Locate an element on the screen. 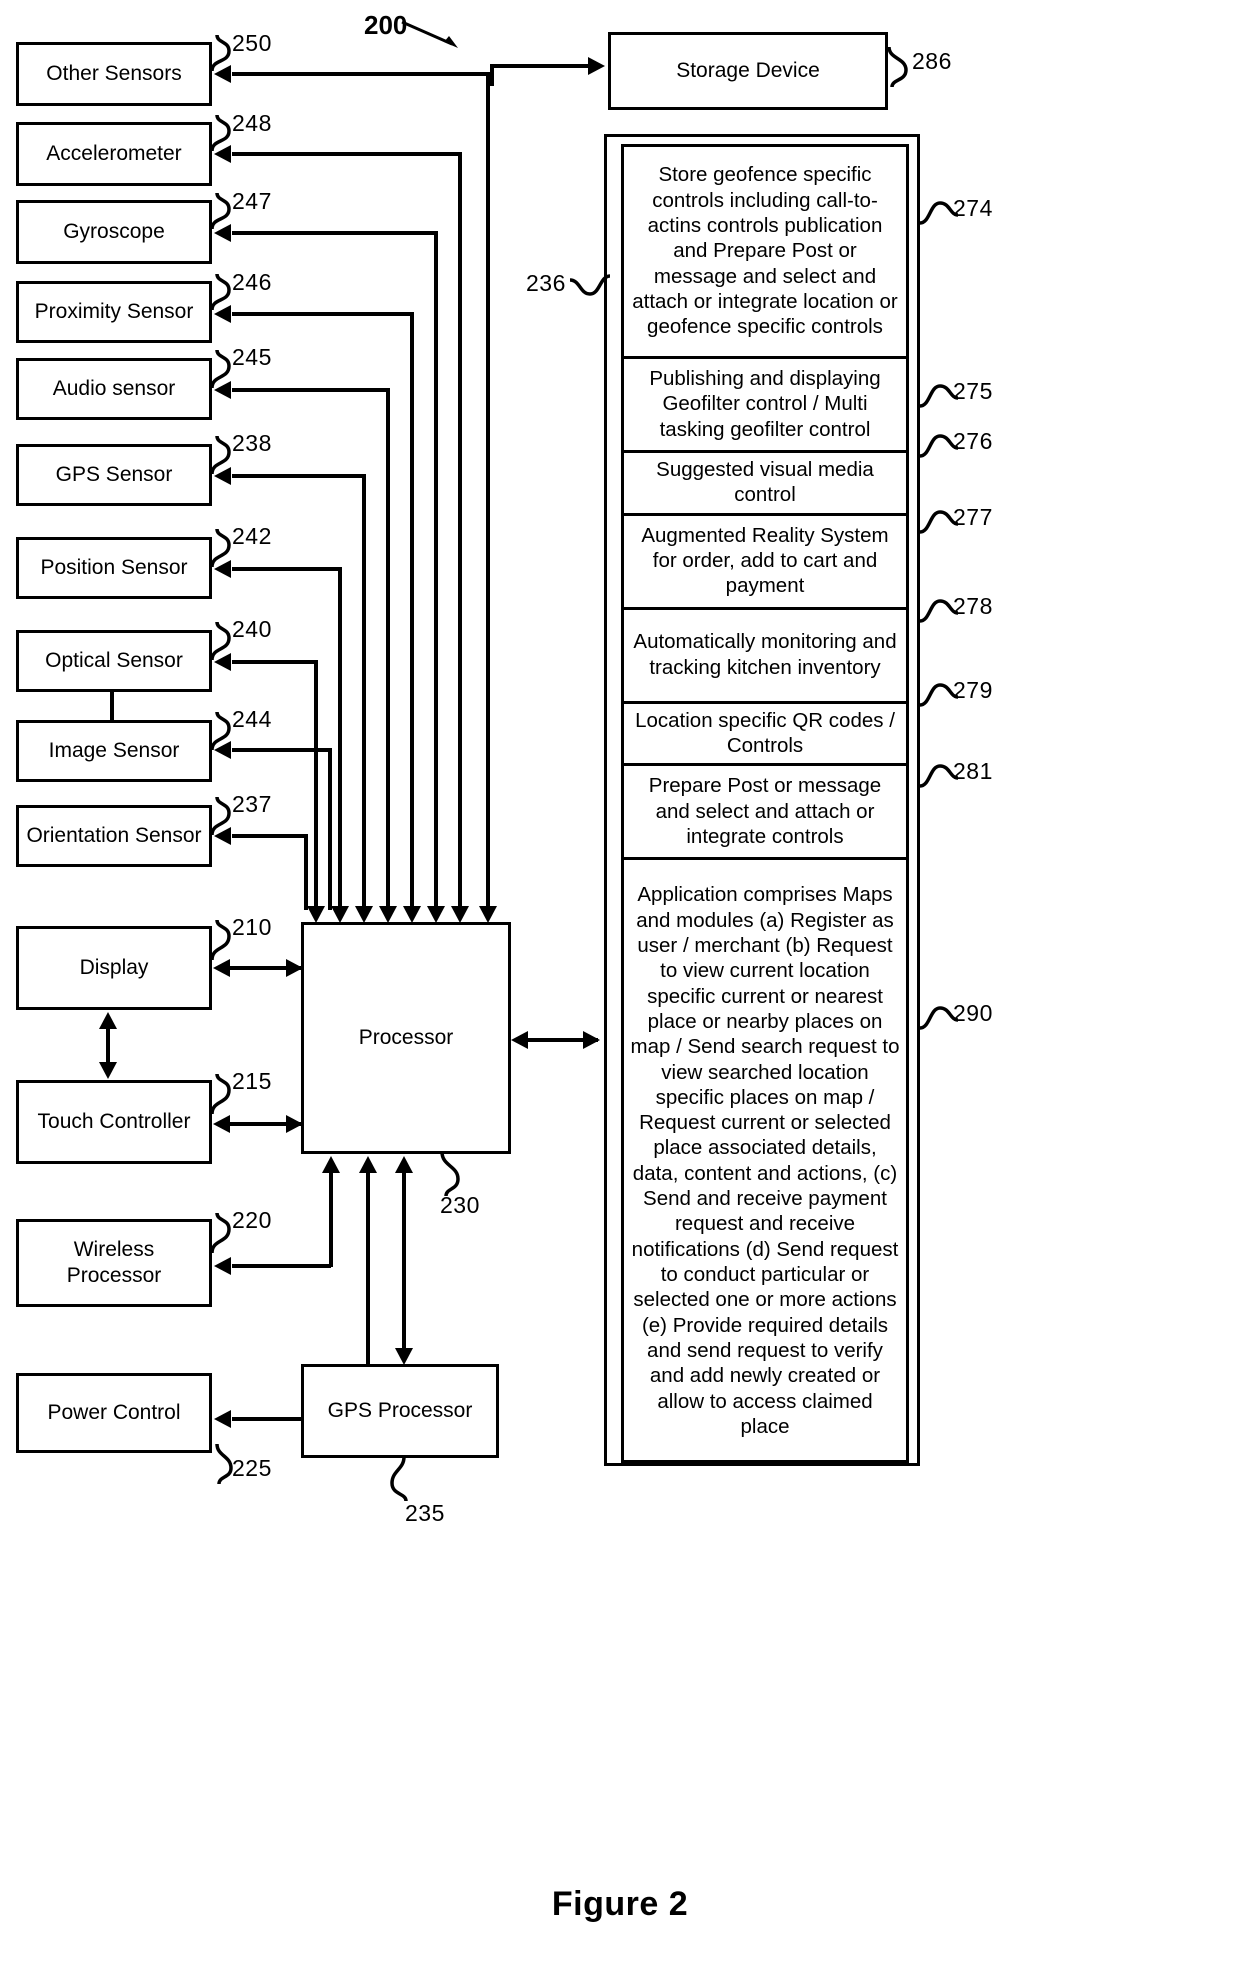 This screenshot has width=1240, height=1983. block-audio-sensor: Audio sensor is located at coordinates (114, 389).